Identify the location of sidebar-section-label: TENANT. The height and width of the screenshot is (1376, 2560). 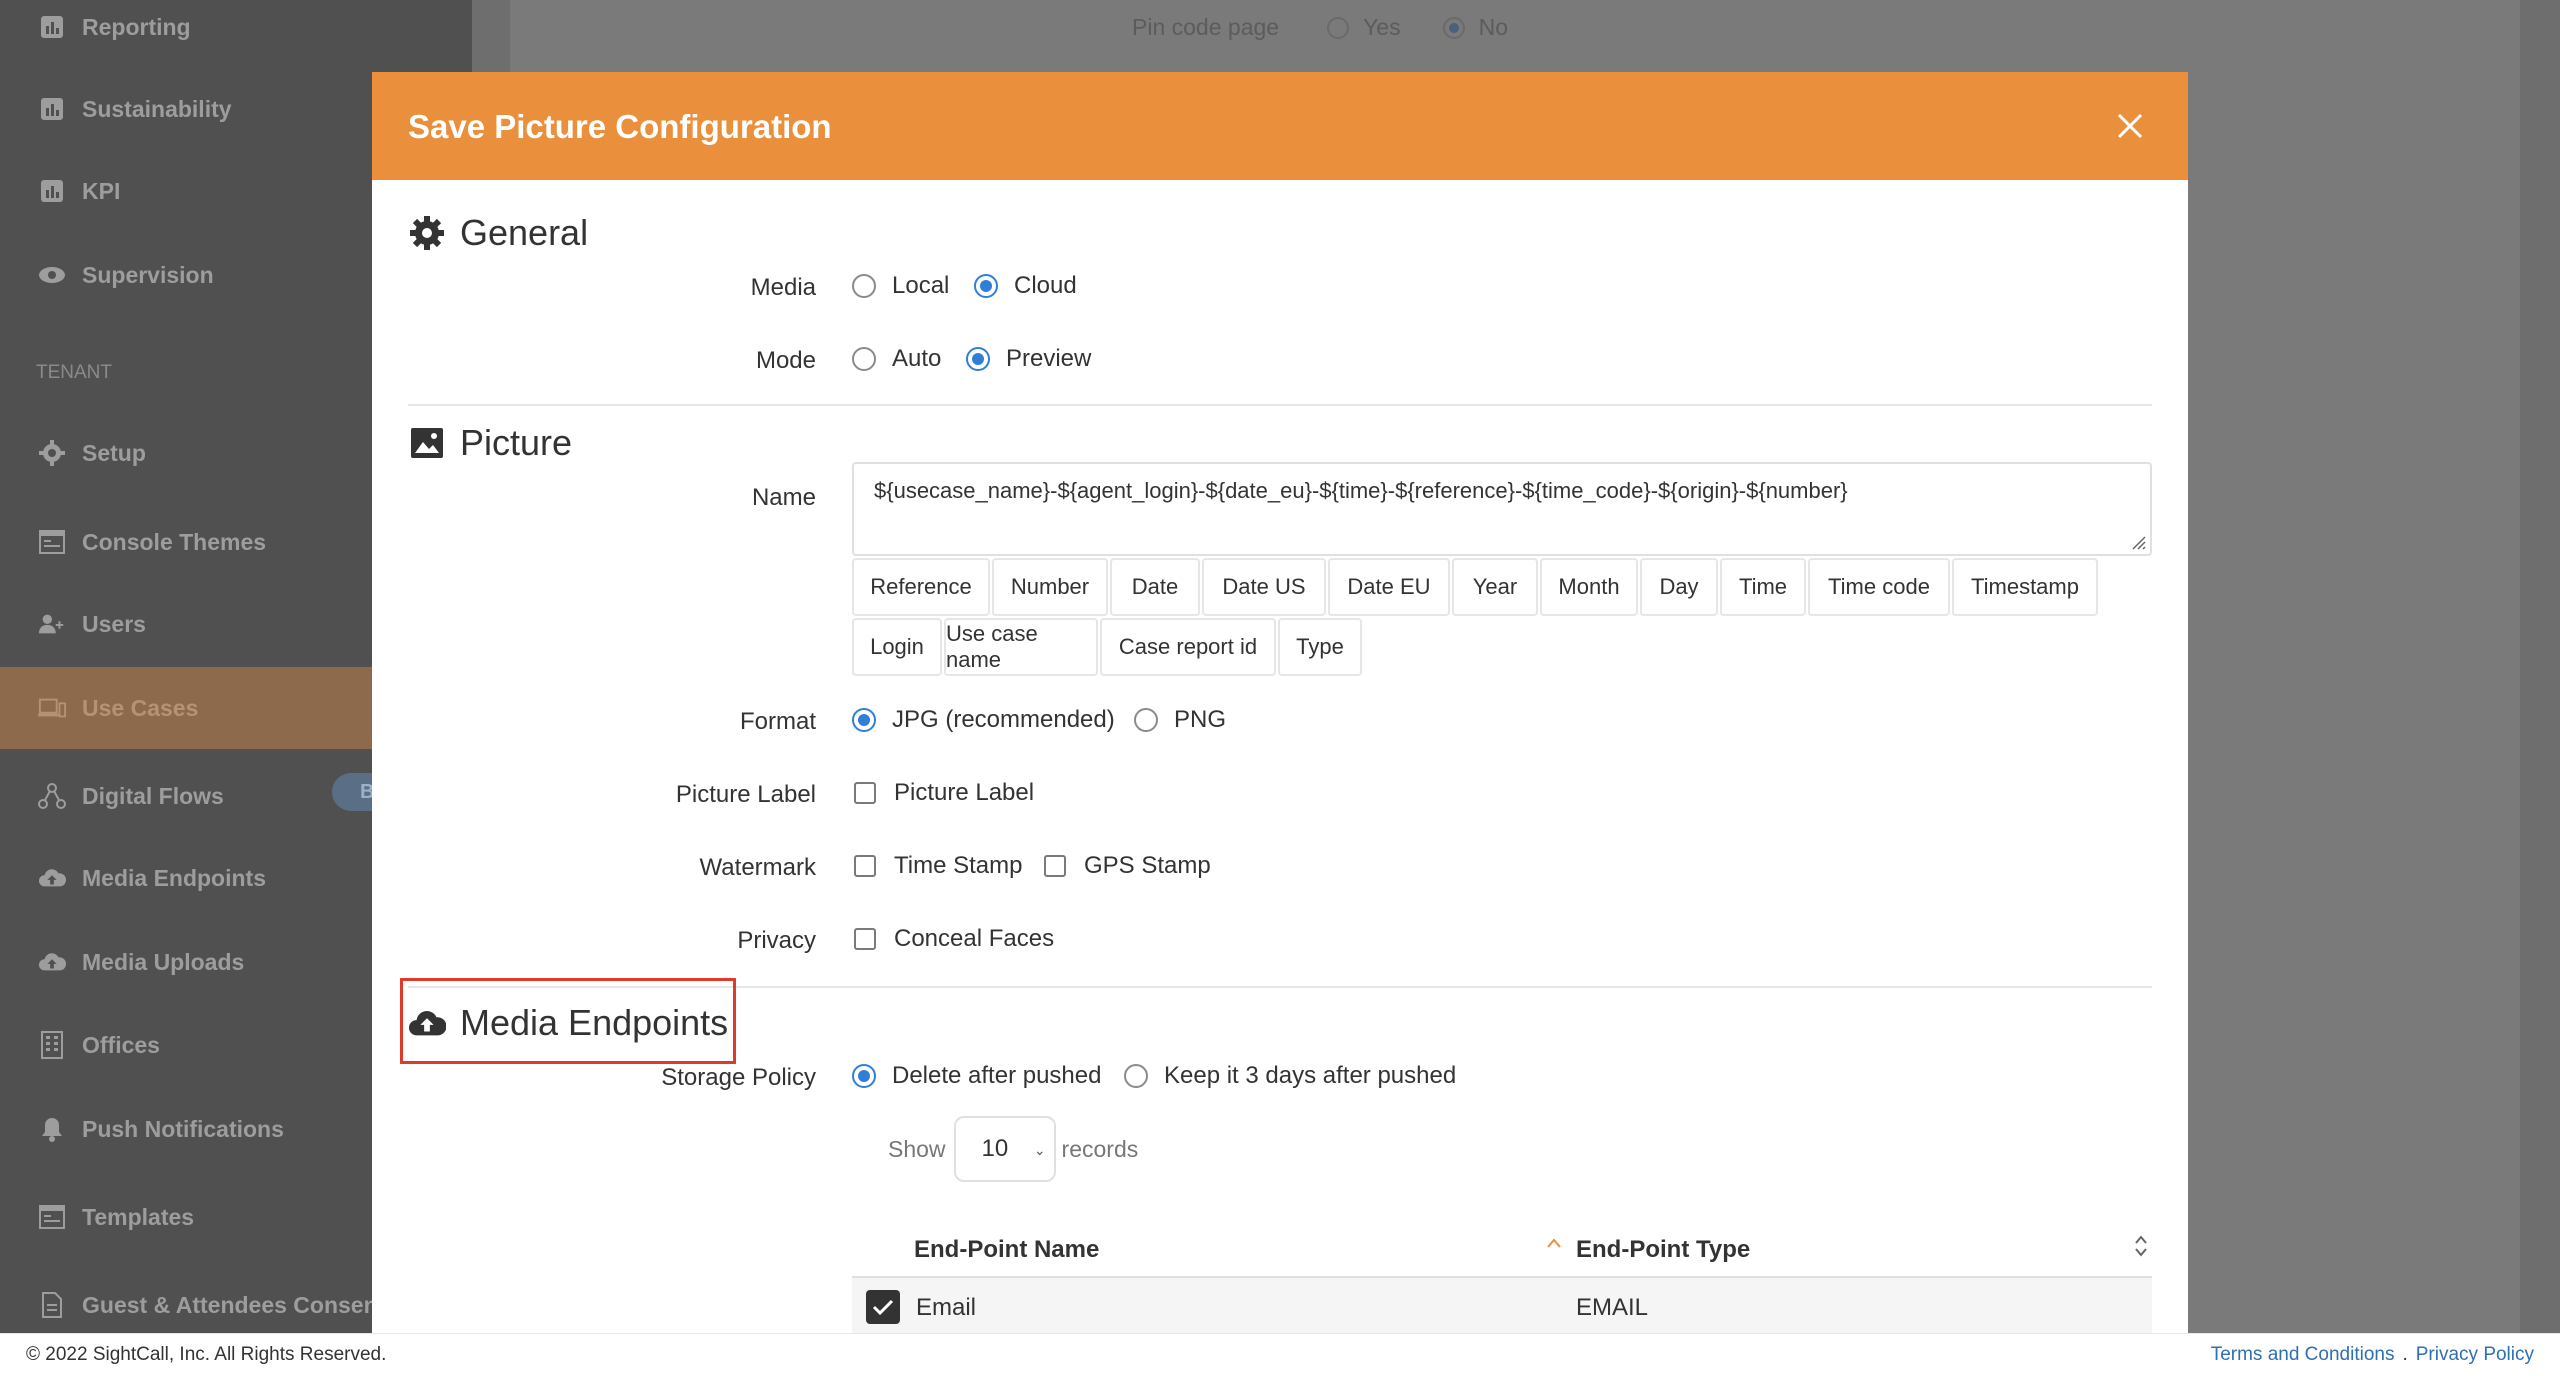
(74, 372).